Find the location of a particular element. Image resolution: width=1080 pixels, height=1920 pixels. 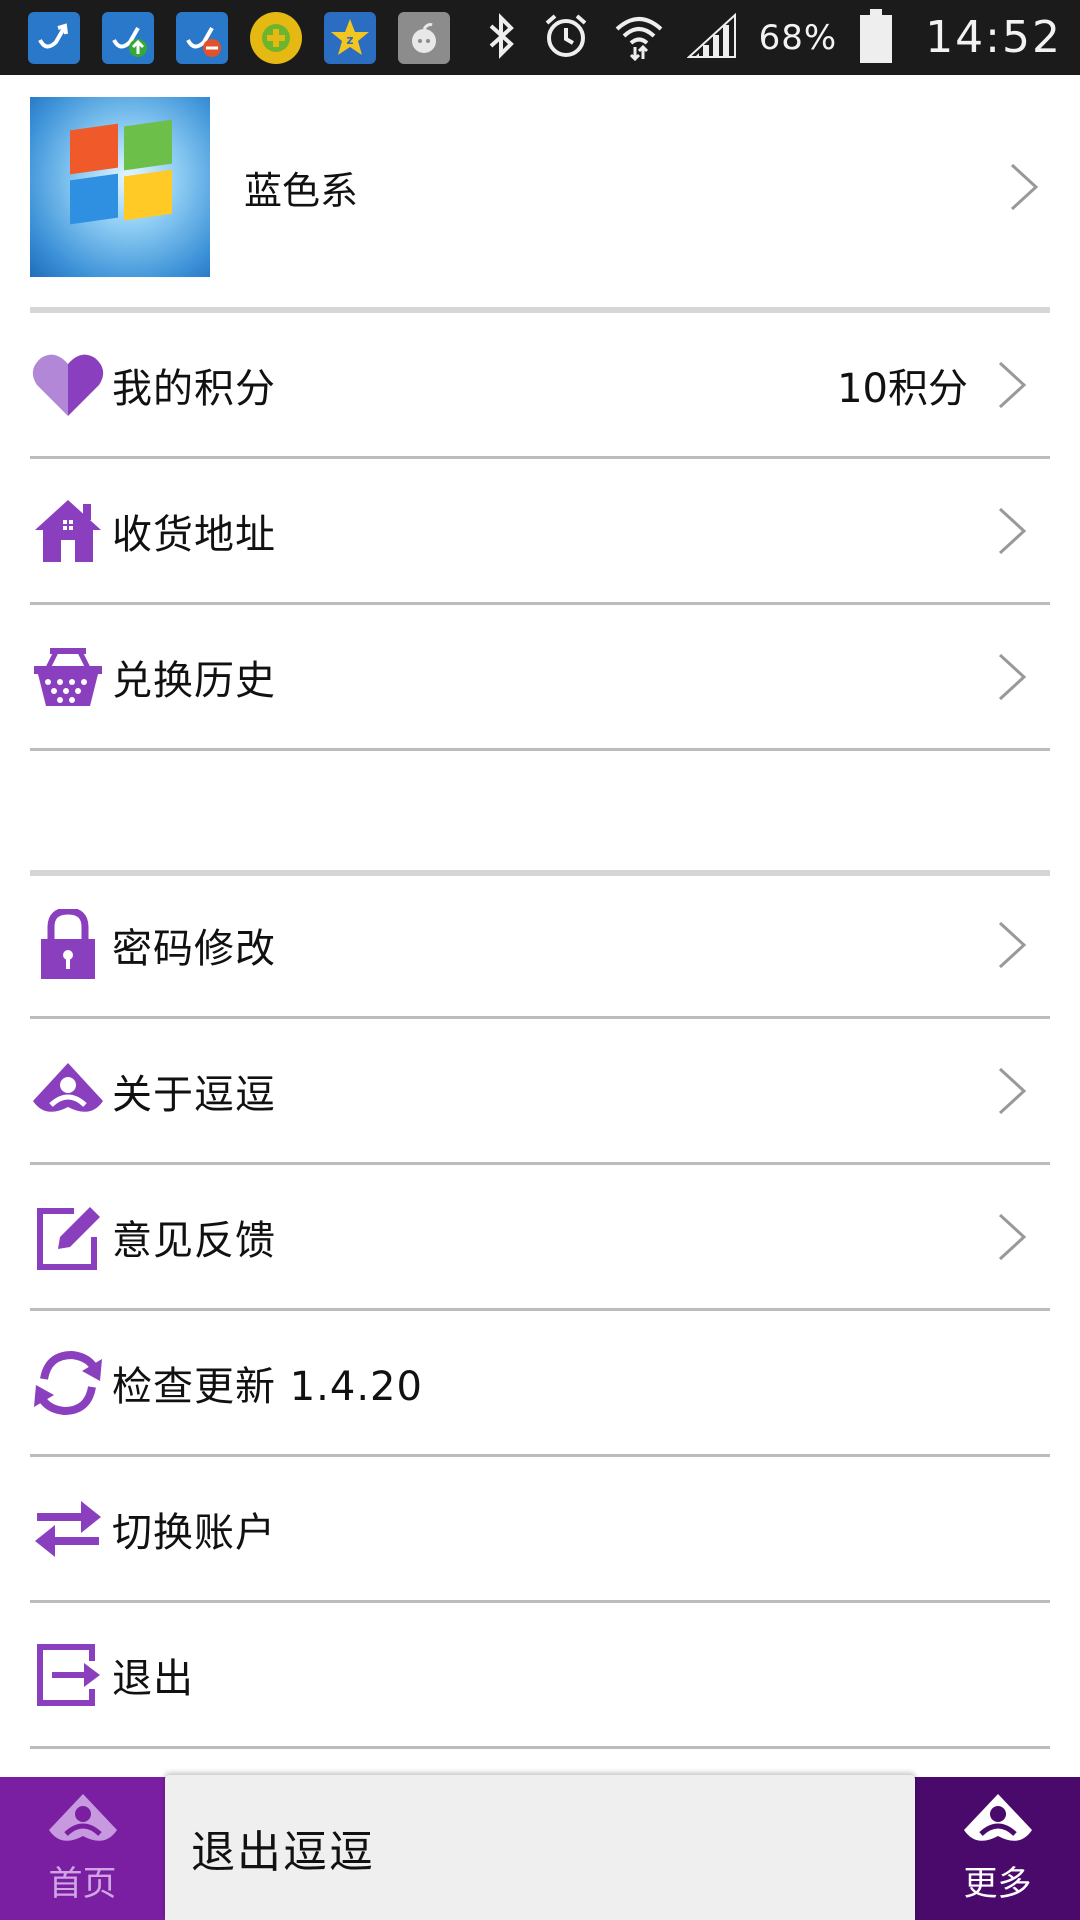

signal-icon is located at coordinates (711, 37).